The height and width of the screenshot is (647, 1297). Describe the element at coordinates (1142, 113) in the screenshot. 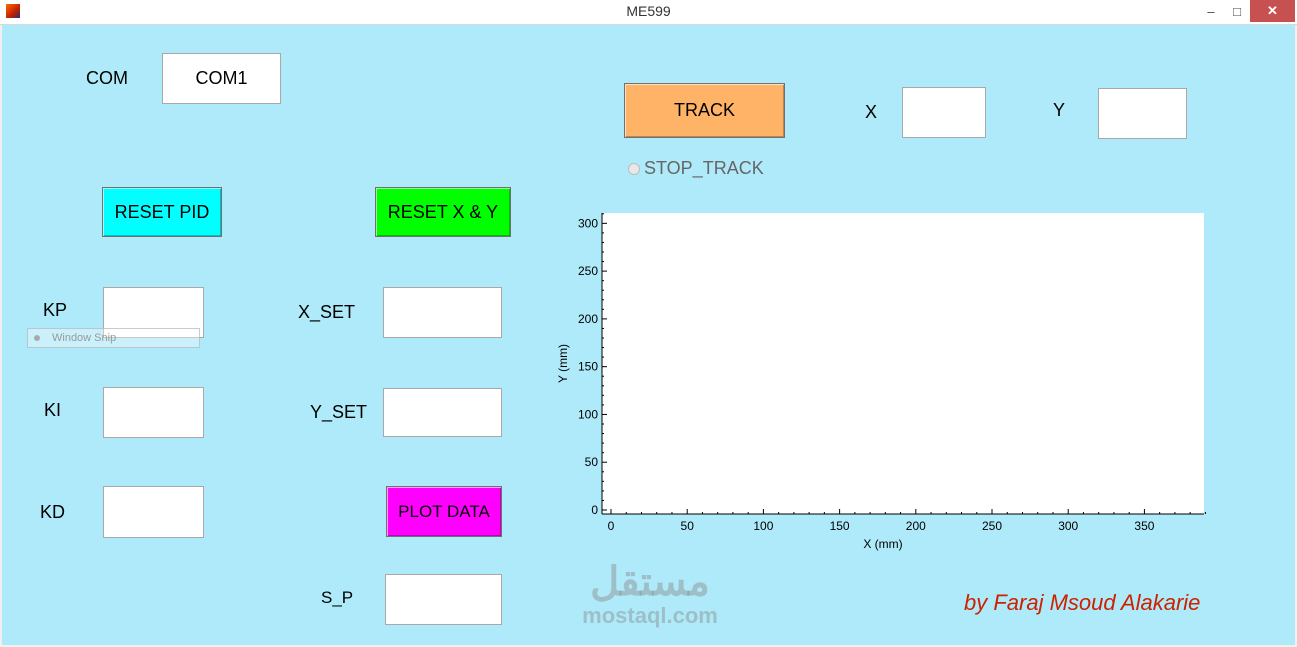

I see `y-field` at that location.